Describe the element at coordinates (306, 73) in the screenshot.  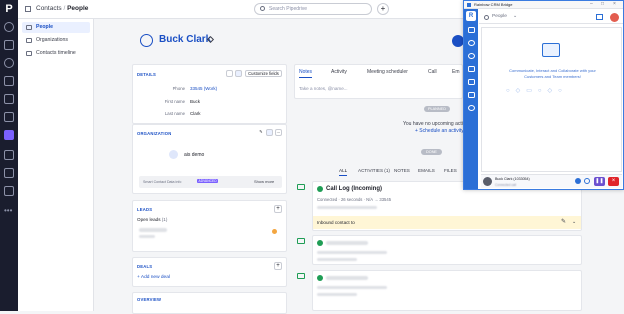
I see `tab-notes: Notes` at that location.